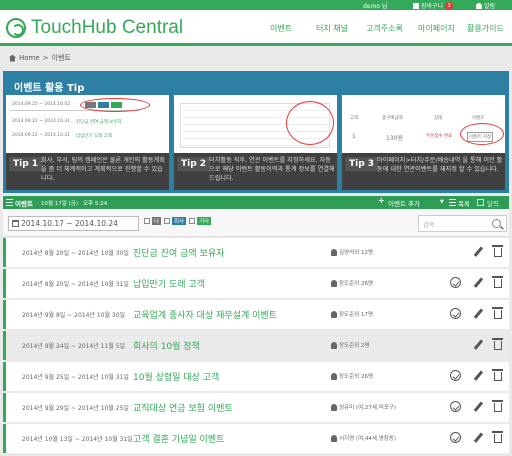 The image size is (512, 456). Describe the element at coordinates (75, 284) in the screenshot. I see `event-date: 2014년 8월 20일 ~ 2014년 10월 31일` at that location.